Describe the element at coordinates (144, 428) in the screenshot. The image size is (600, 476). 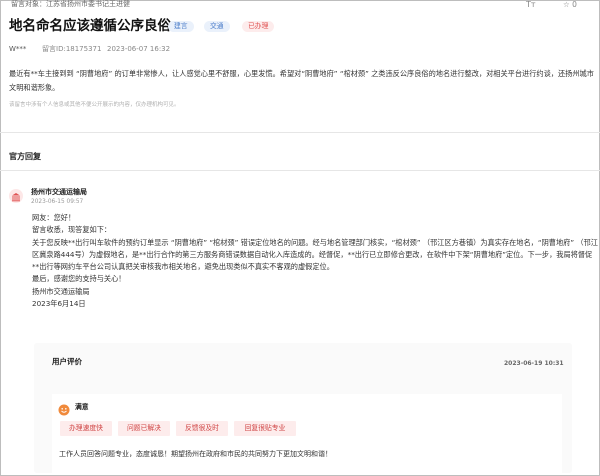
I see `evaluation-tag: 问题已解决` at that location.